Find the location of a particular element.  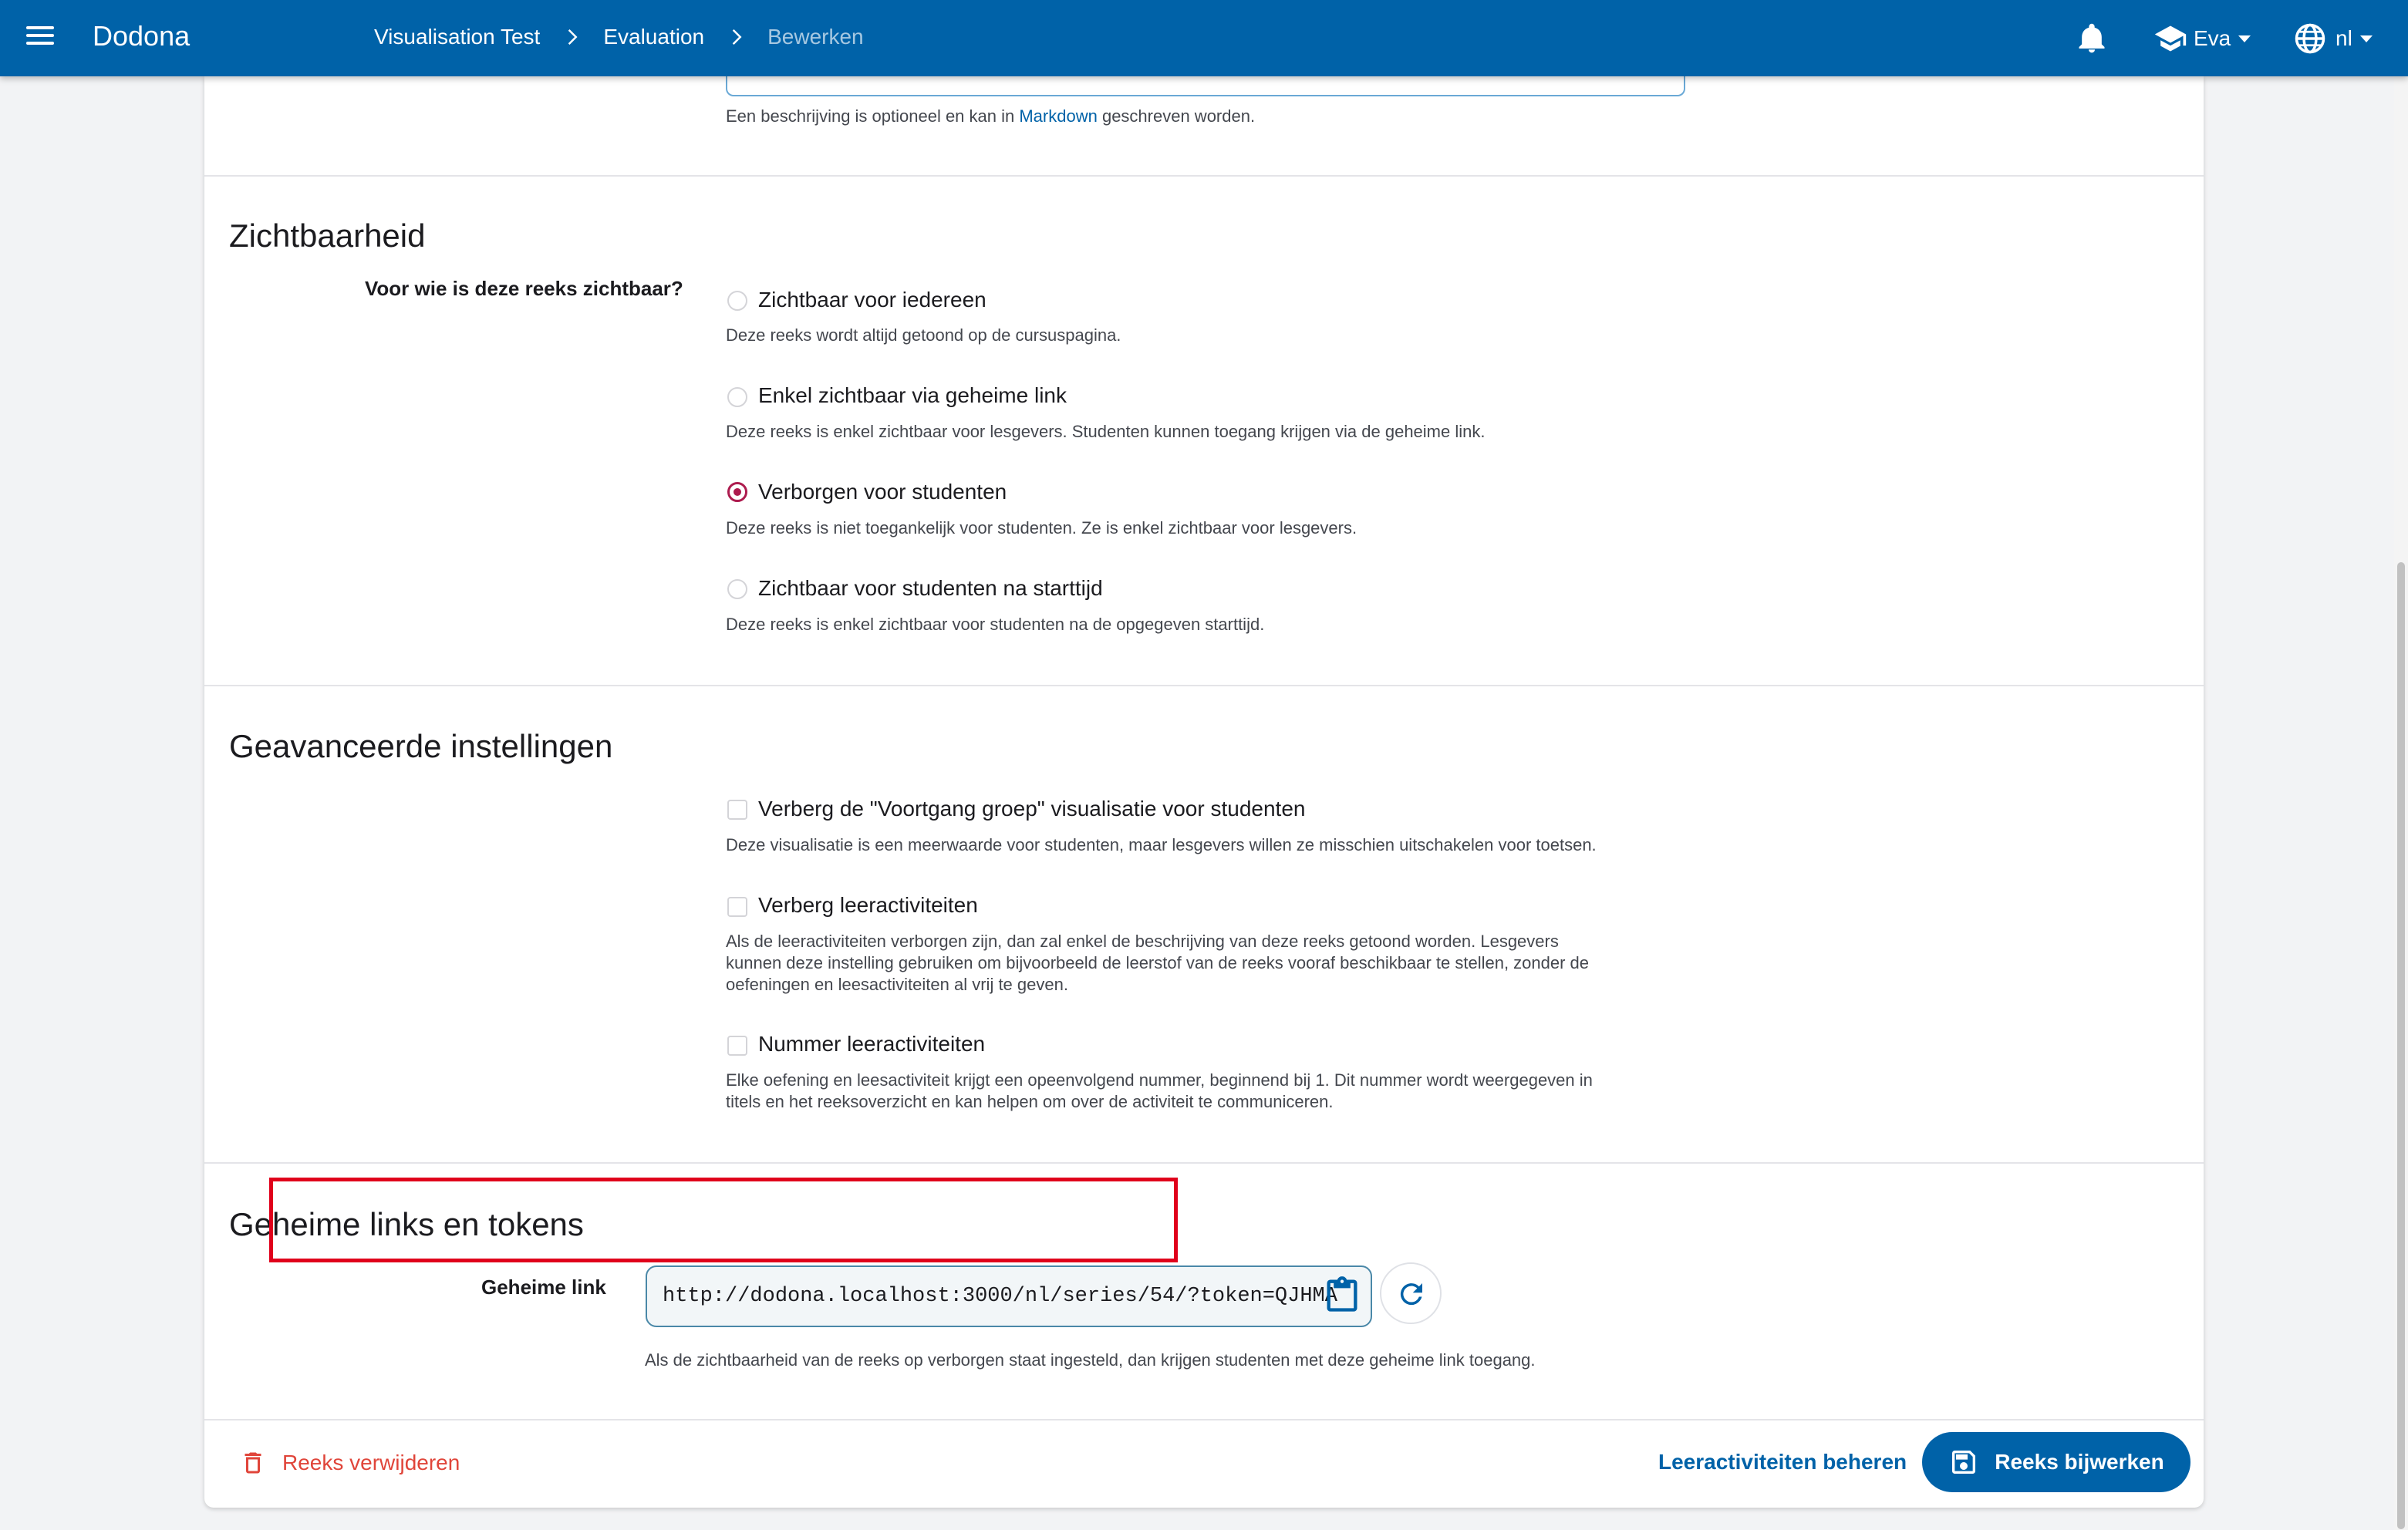

language-code: nl is located at coordinates (2343, 38).